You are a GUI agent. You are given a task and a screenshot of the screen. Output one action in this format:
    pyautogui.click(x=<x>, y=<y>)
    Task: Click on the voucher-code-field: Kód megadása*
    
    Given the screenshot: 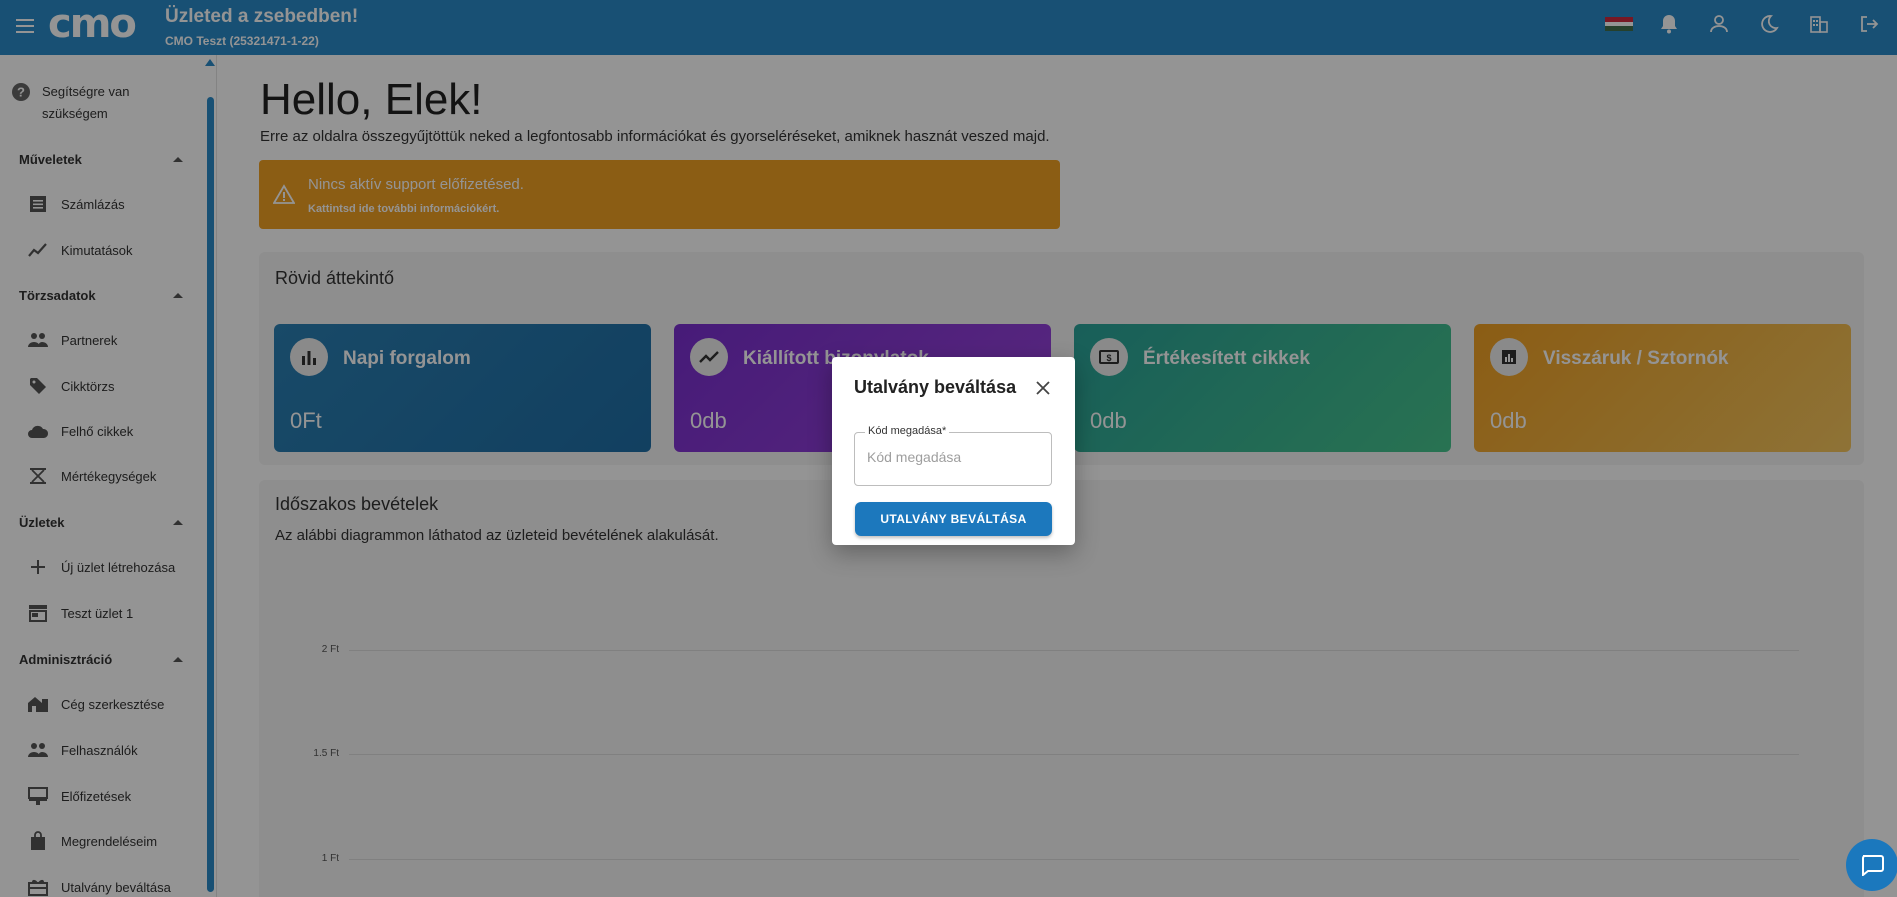 What is the action you would take?
    pyautogui.click(x=953, y=455)
    